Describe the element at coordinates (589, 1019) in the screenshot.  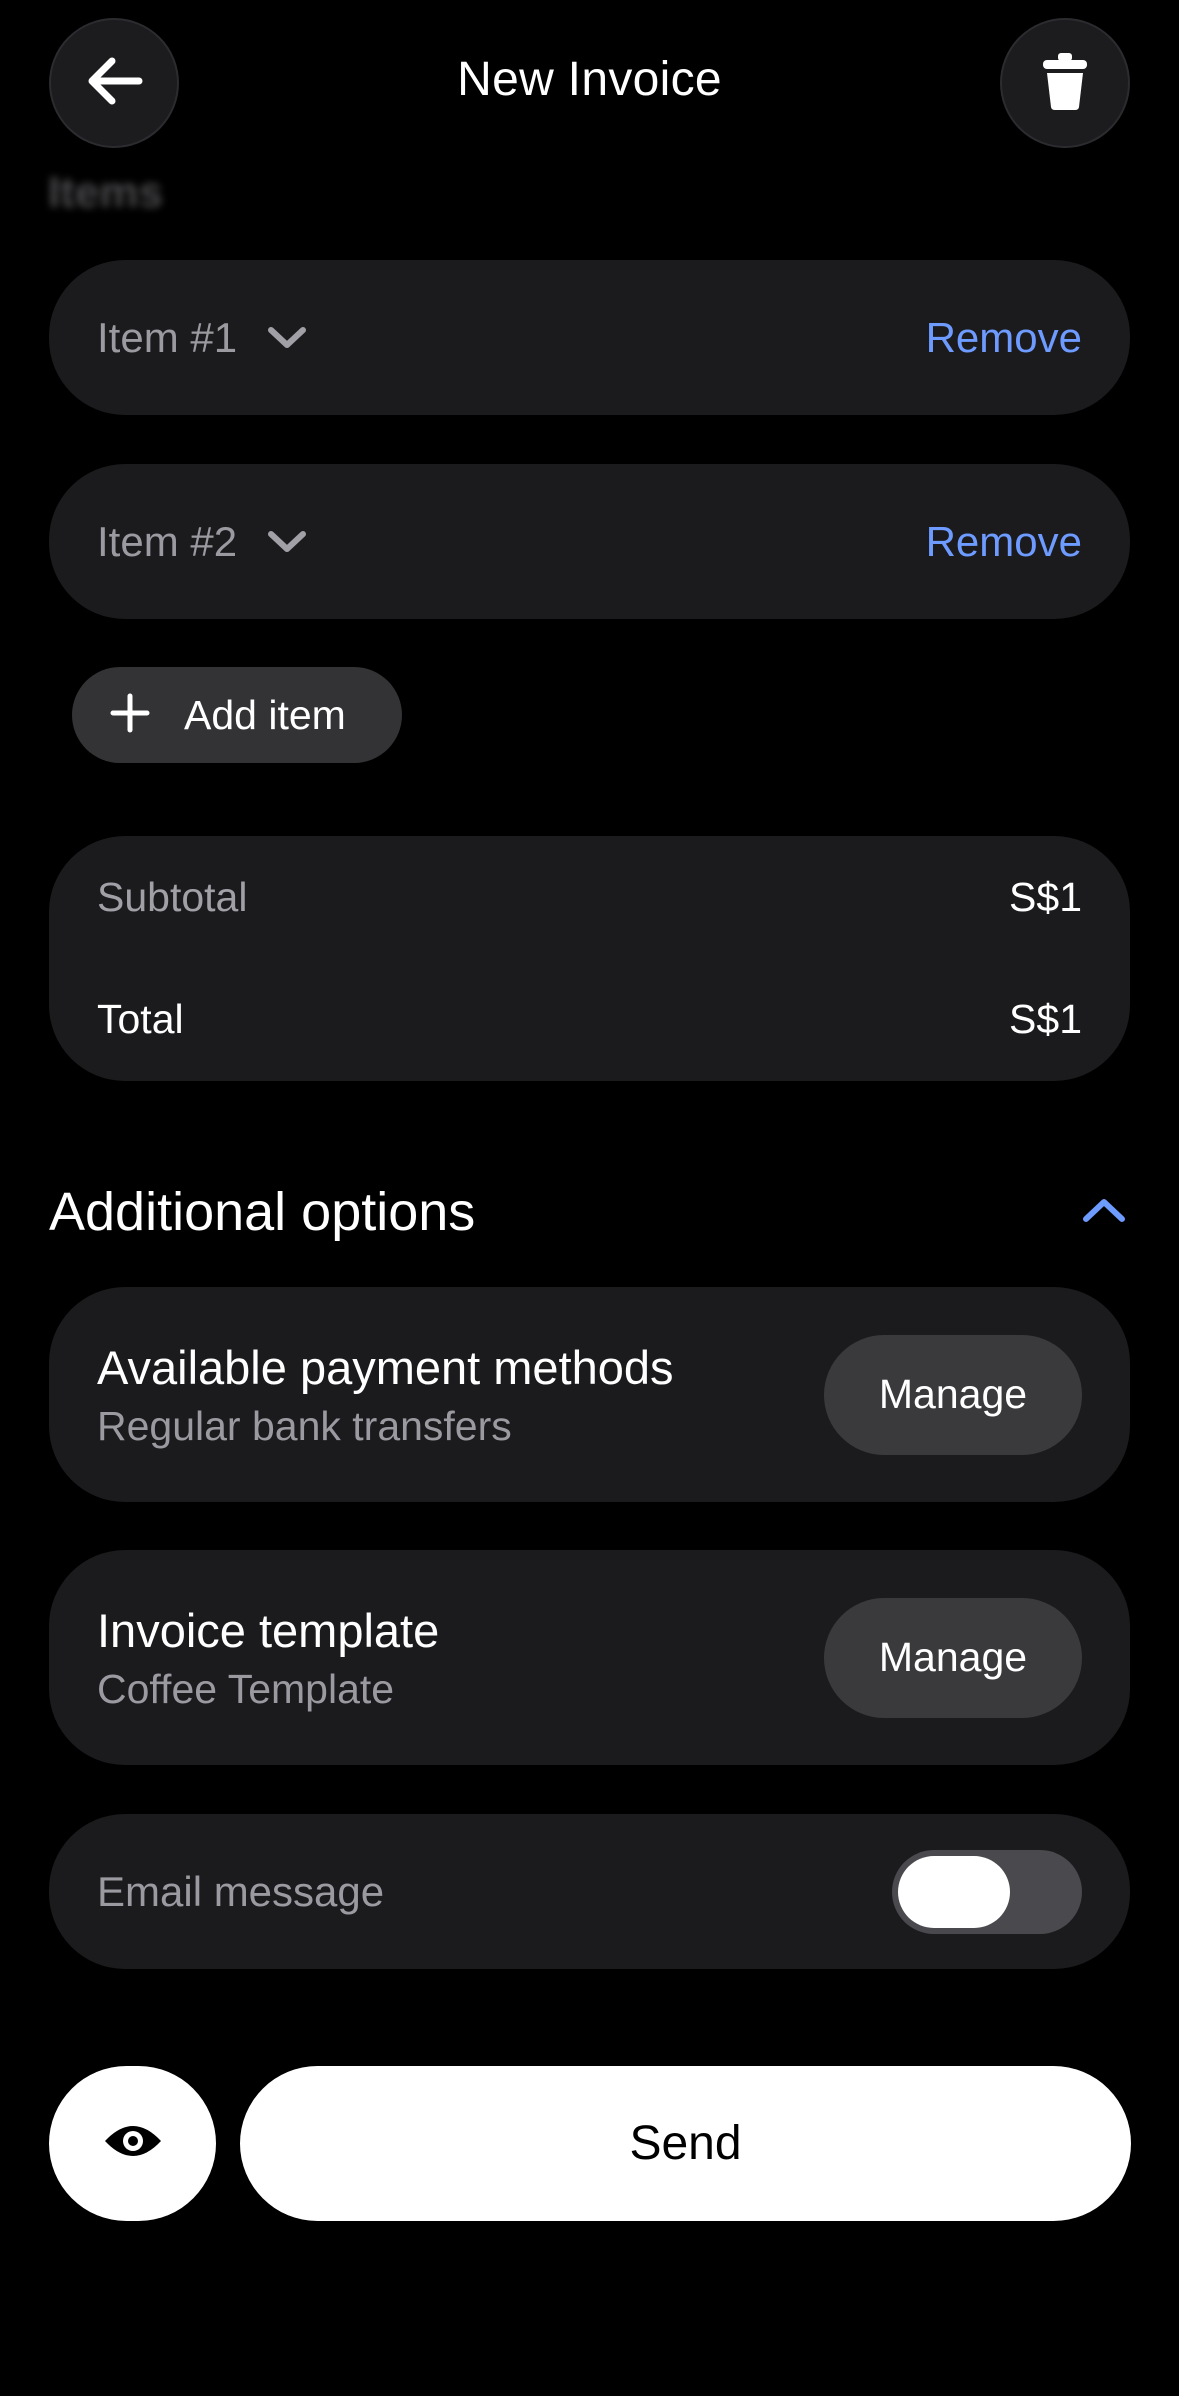
I see `total-row: Total S$1` at that location.